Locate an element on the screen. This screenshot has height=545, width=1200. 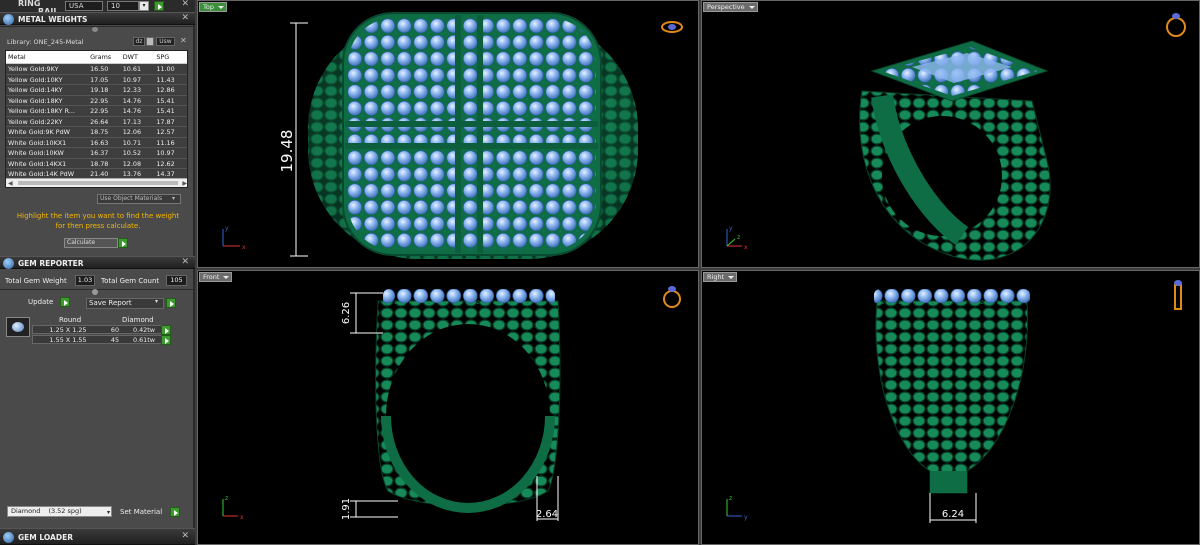
table-row: Yellow Gold:10KY 17.05 10.97 11.43 is located at coordinates (96, 79).